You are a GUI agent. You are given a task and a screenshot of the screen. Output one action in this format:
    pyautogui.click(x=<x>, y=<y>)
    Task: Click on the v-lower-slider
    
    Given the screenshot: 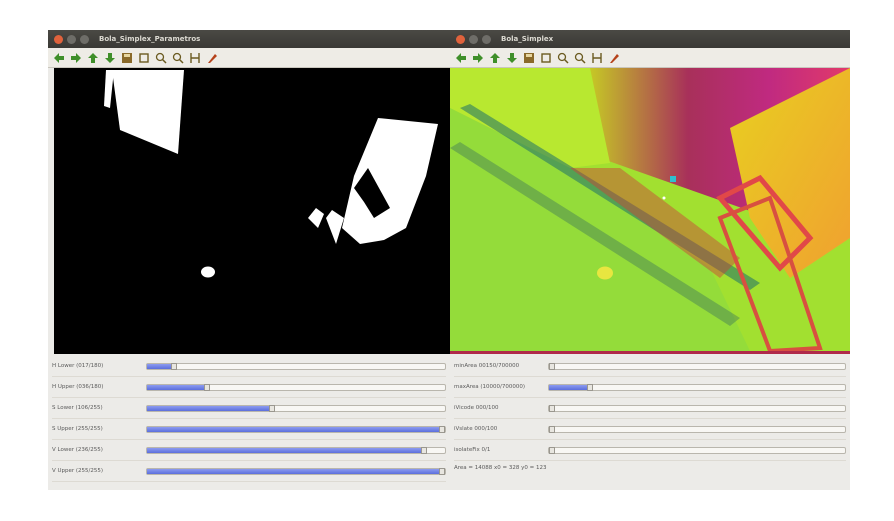 What is the action you would take?
    pyautogui.click(x=296, y=450)
    